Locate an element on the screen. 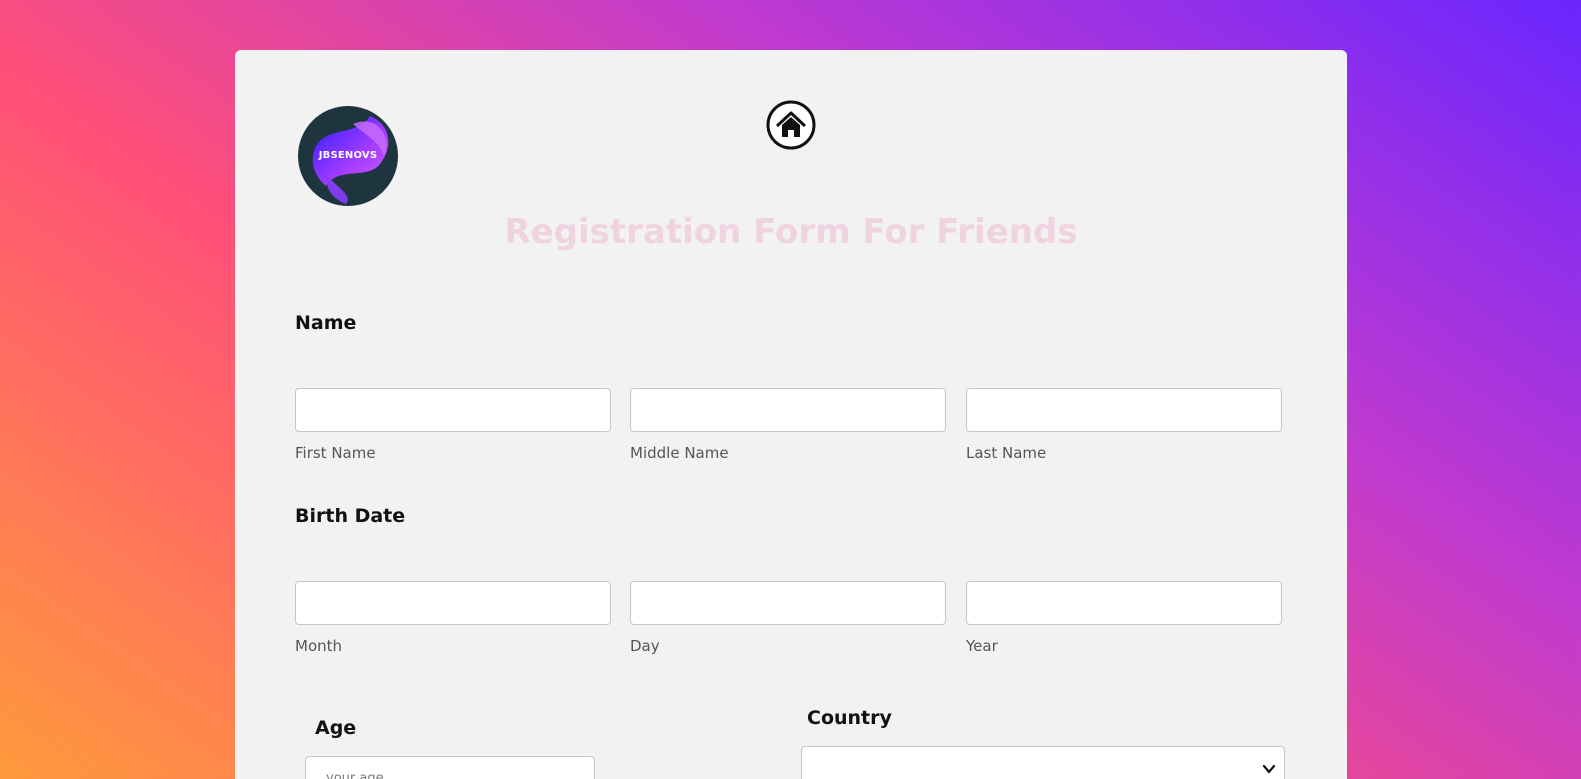 The image size is (1581, 779). month-label: Month is located at coordinates (319, 646).